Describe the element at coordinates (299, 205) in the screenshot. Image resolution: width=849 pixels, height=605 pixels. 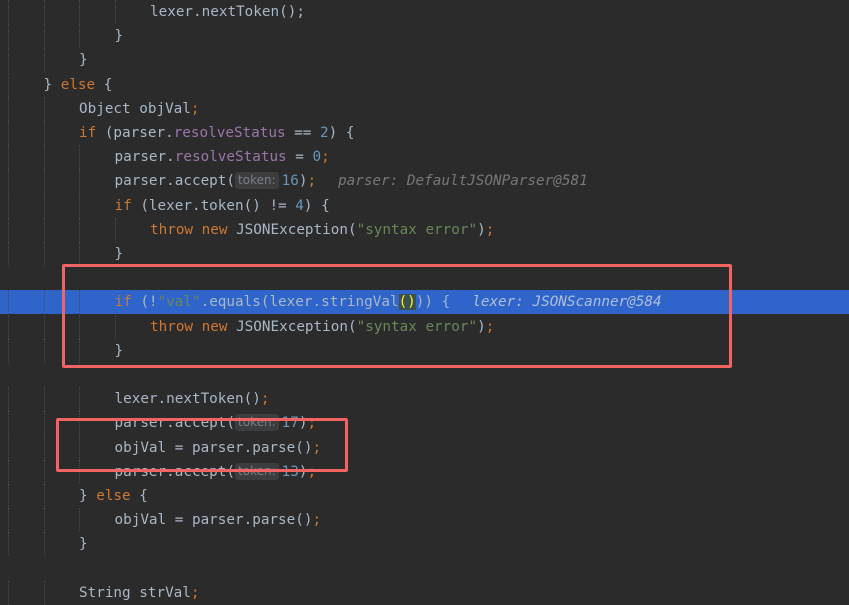
I see `code-token: 4` at that location.